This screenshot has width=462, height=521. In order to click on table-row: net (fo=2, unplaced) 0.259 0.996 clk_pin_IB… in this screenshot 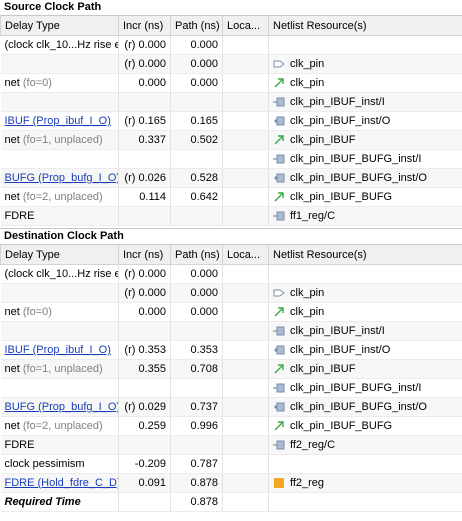, I will do `click(231, 426)`.